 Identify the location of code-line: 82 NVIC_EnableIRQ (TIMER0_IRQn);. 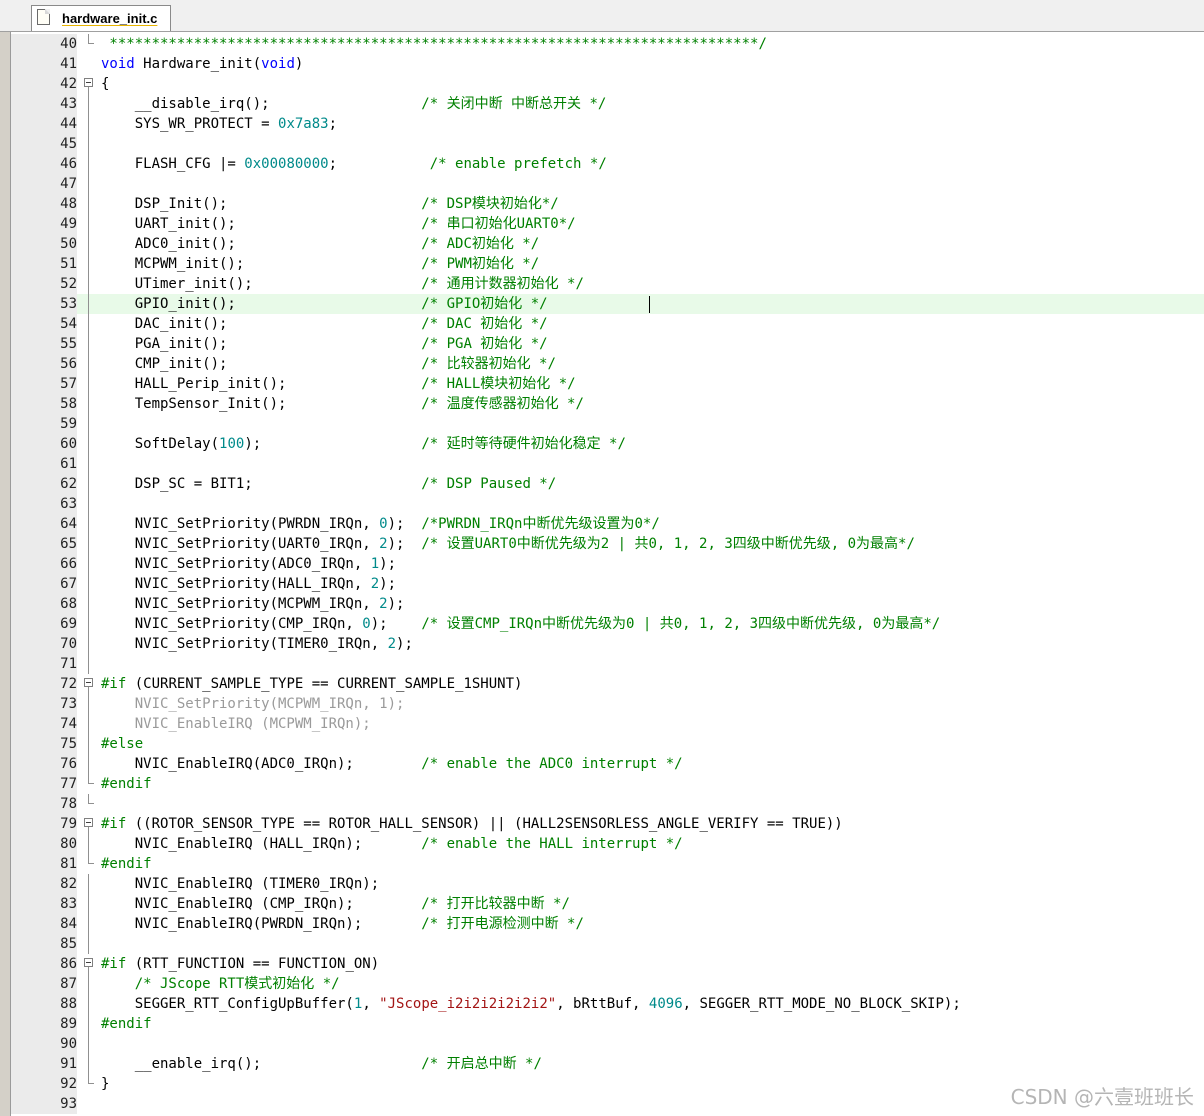
(607, 884).